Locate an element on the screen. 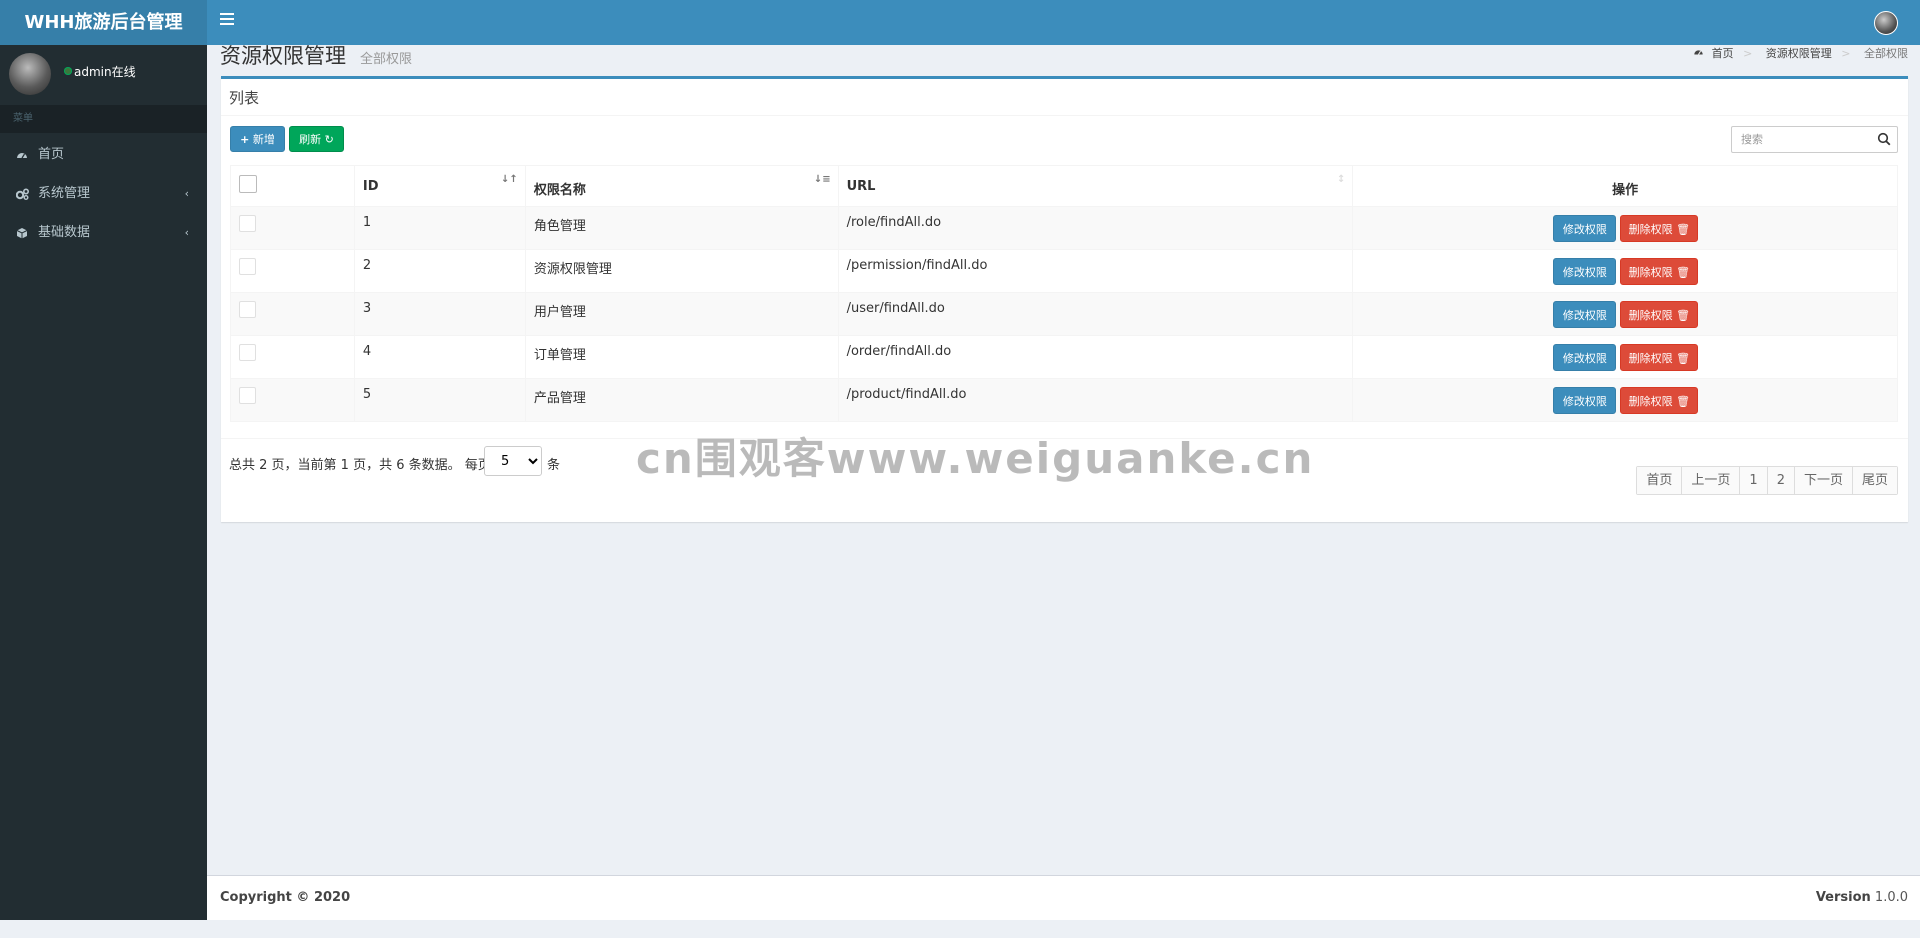 The height and width of the screenshot is (938, 1920). cell-url: /permission/findAll.do is located at coordinates (1095, 271).